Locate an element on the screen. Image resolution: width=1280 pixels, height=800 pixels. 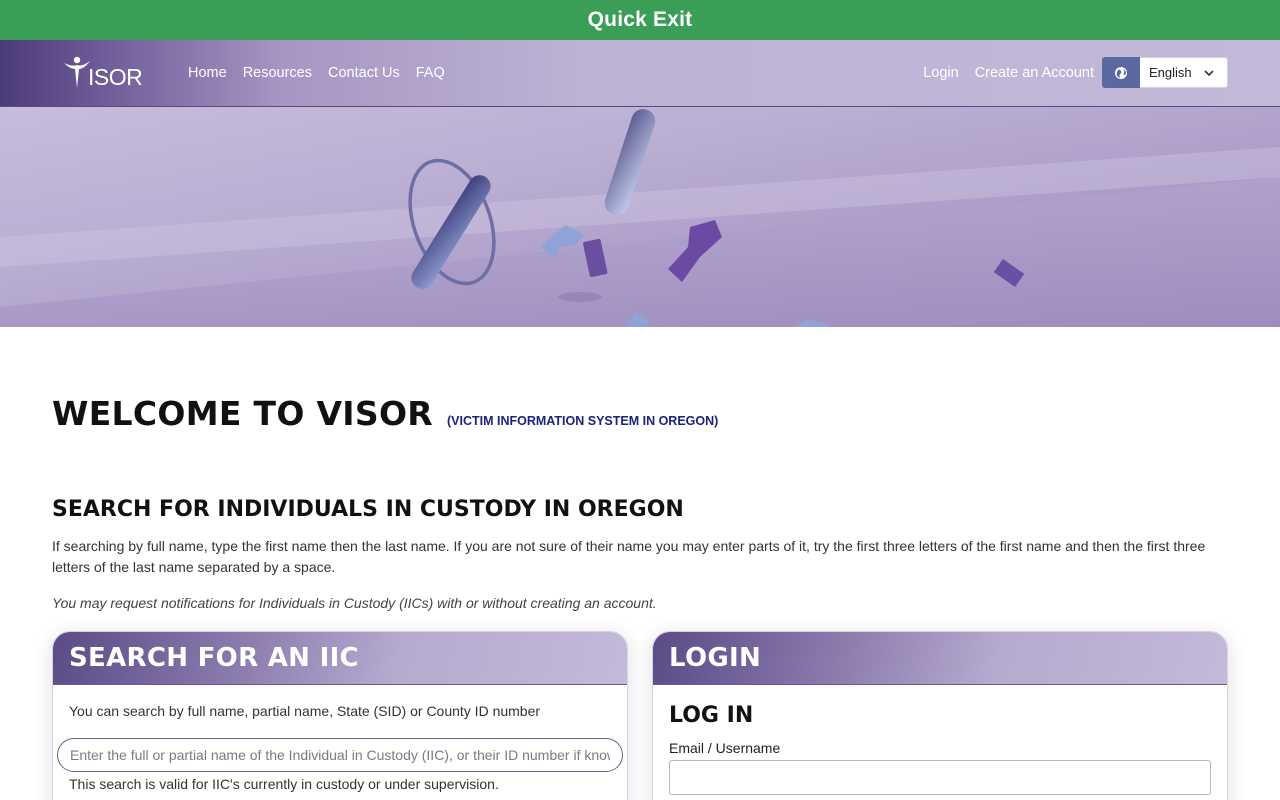
main-nav: Home Resources Contact Us FAQ is located at coordinates (316, 73).